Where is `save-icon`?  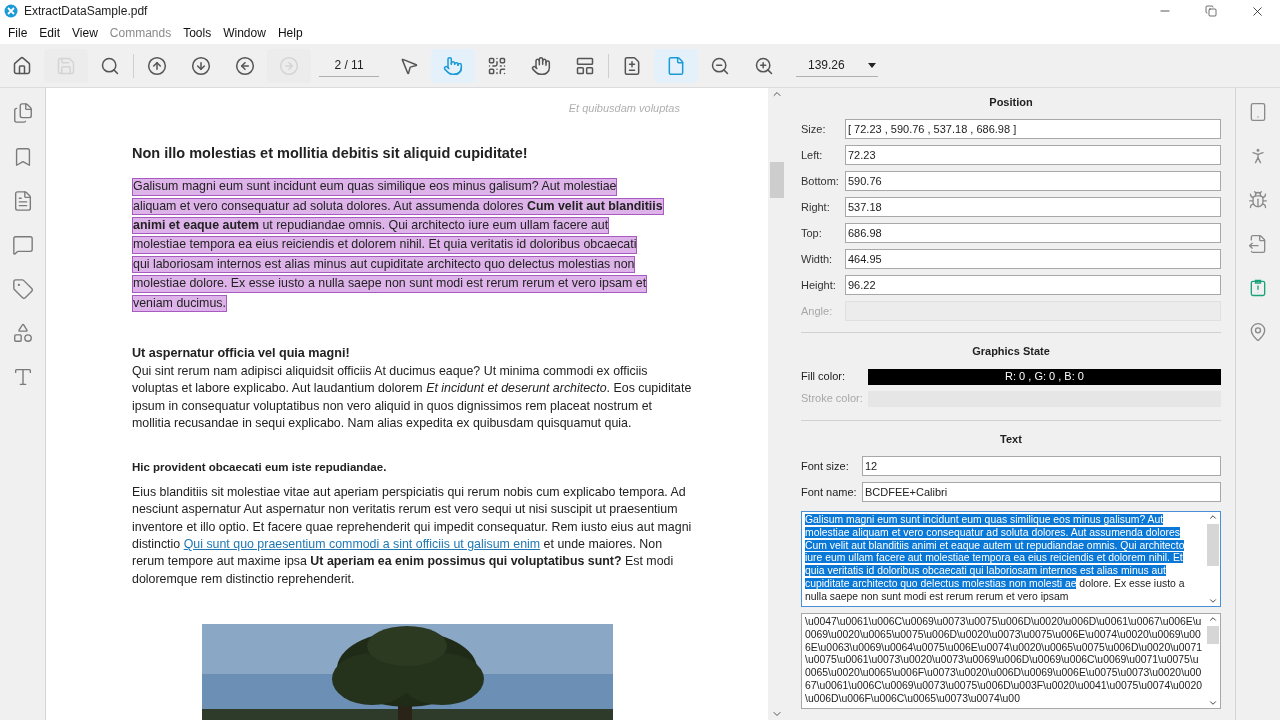
save-icon is located at coordinates (66, 65).